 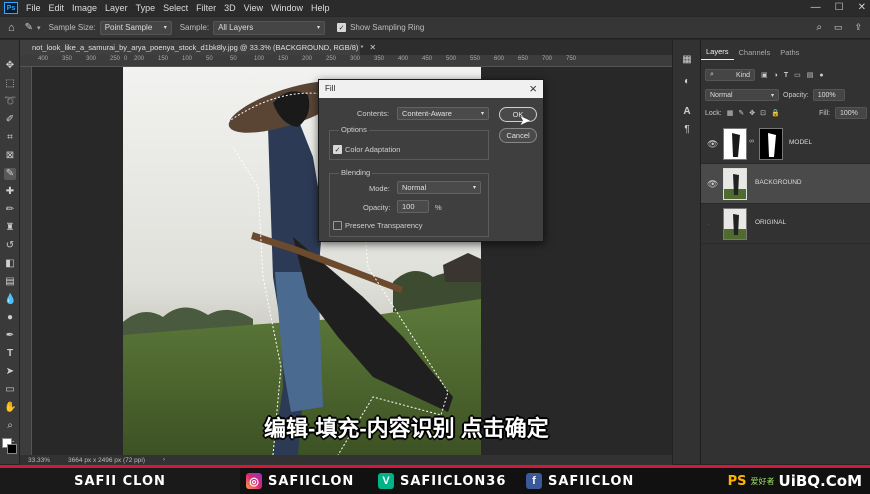 I want to click on menu-image: Image, so click(x=84, y=8).